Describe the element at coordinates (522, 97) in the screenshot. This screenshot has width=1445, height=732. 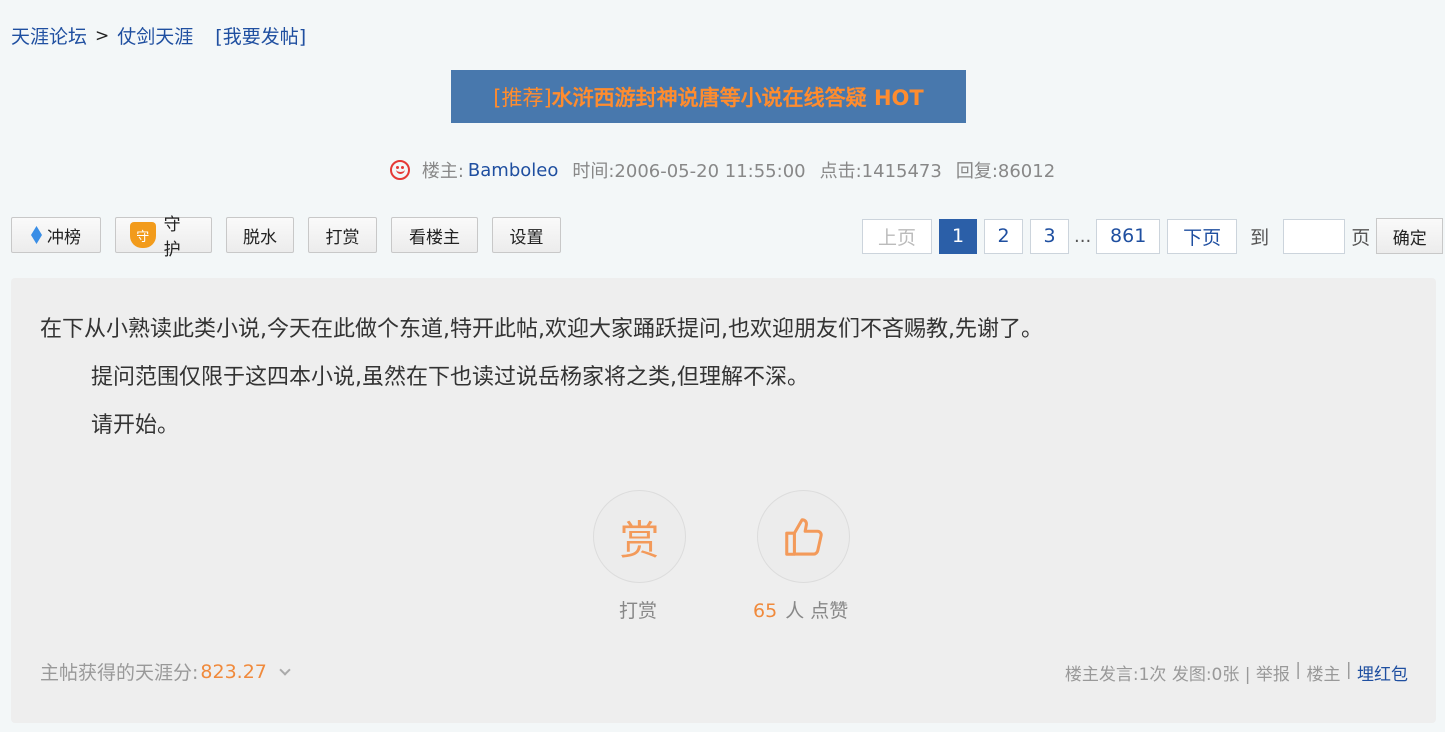
I see `title-tag: [推荐]` at that location.